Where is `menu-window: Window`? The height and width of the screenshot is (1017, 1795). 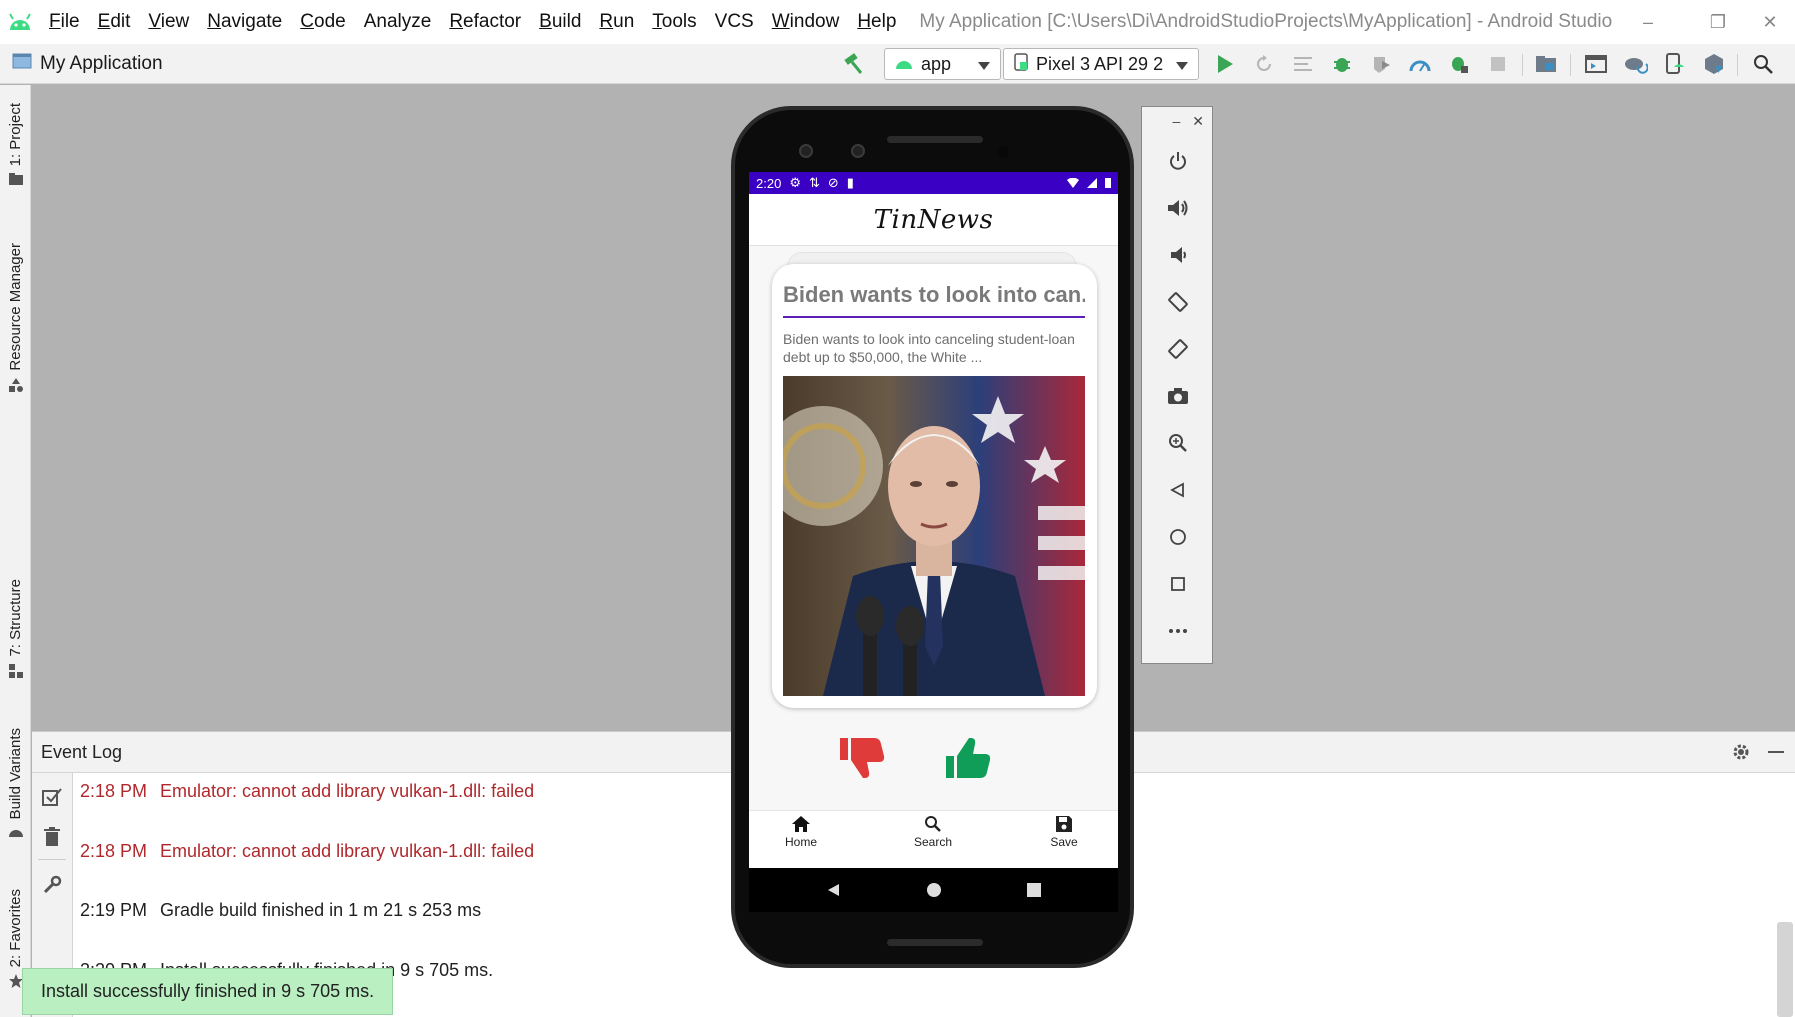 menu-window: Window is located at coordinates (806, 22).